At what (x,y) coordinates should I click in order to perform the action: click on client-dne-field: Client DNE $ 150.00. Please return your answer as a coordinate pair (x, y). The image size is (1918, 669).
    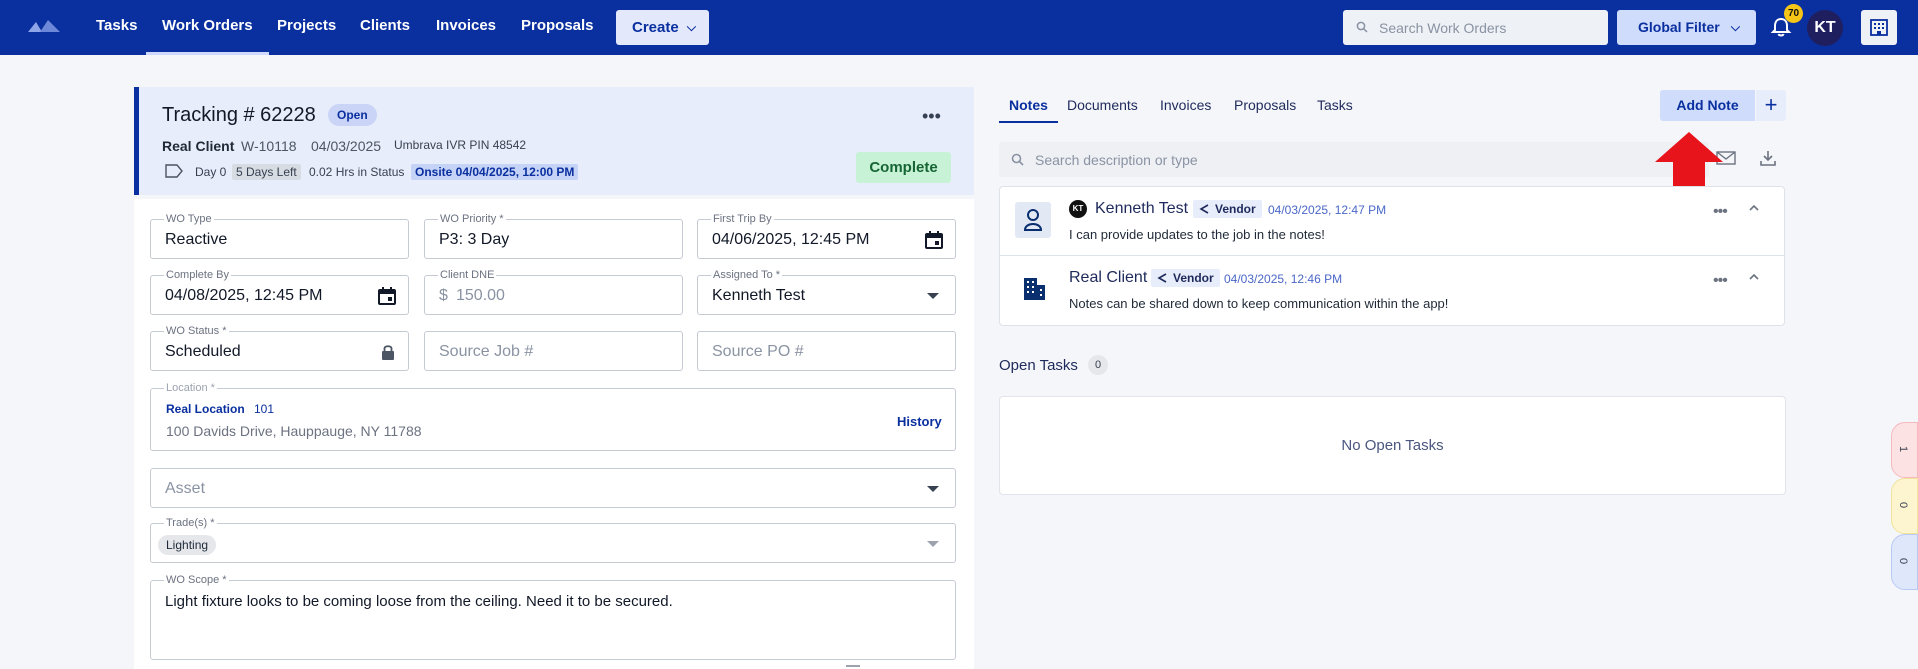
    Looking at the image, I should click on (553, 292).